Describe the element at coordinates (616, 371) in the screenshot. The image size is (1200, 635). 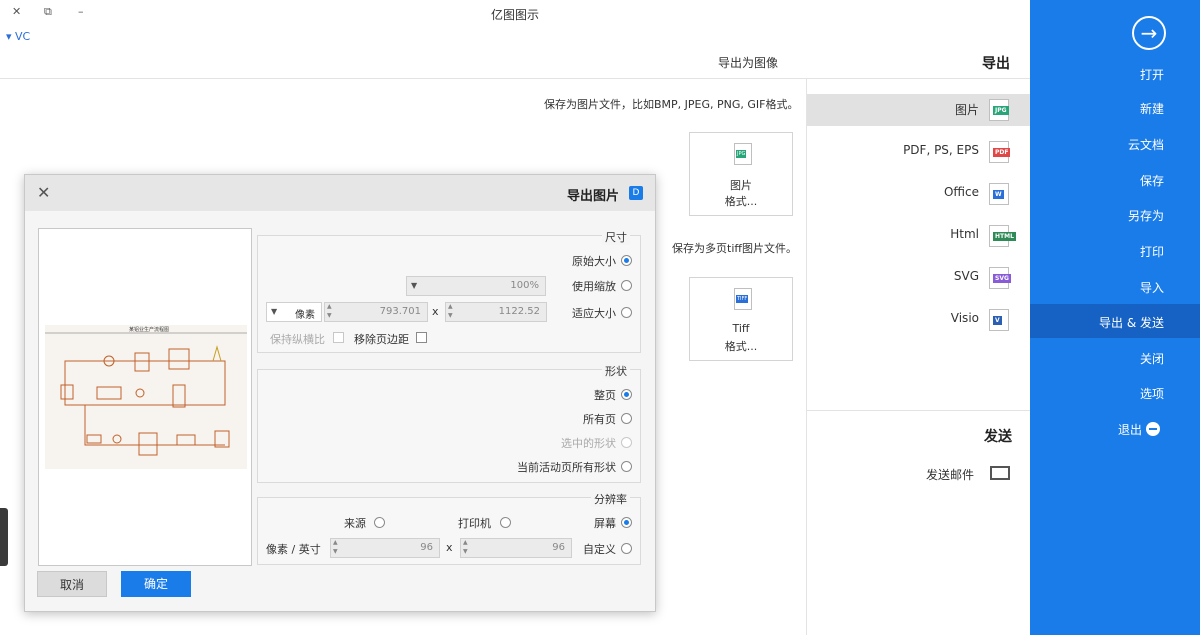
I see `shape-group-label: 形状` at that location.